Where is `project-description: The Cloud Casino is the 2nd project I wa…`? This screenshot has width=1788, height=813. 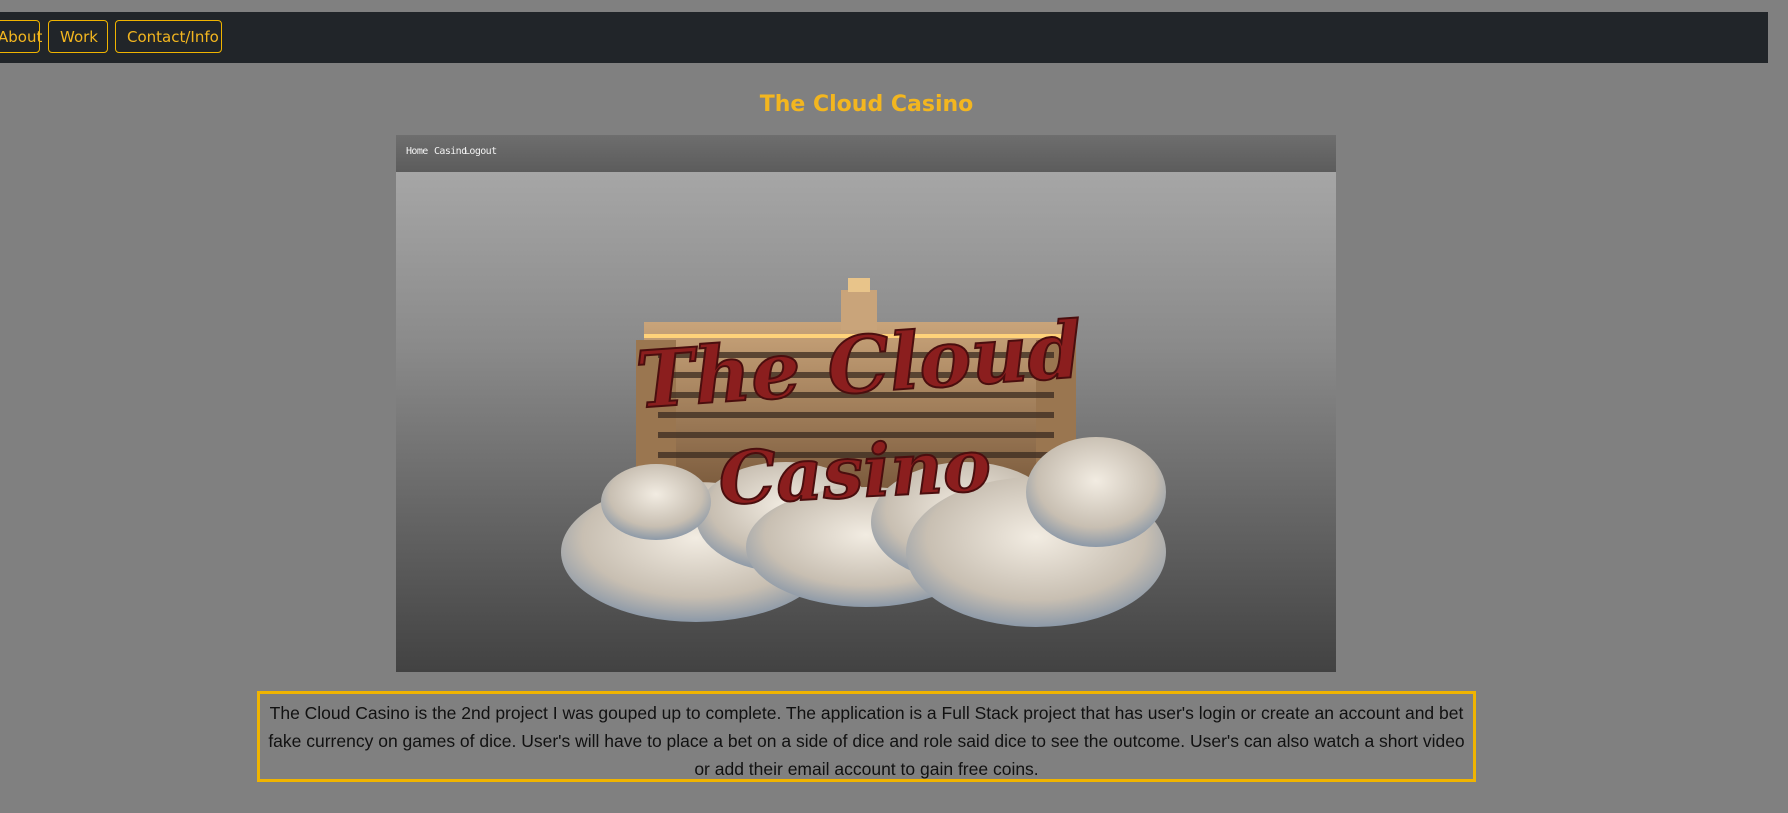
project-description: The Cloud Casino is the 2nd project I wa… is located at coordinates (866, 736).